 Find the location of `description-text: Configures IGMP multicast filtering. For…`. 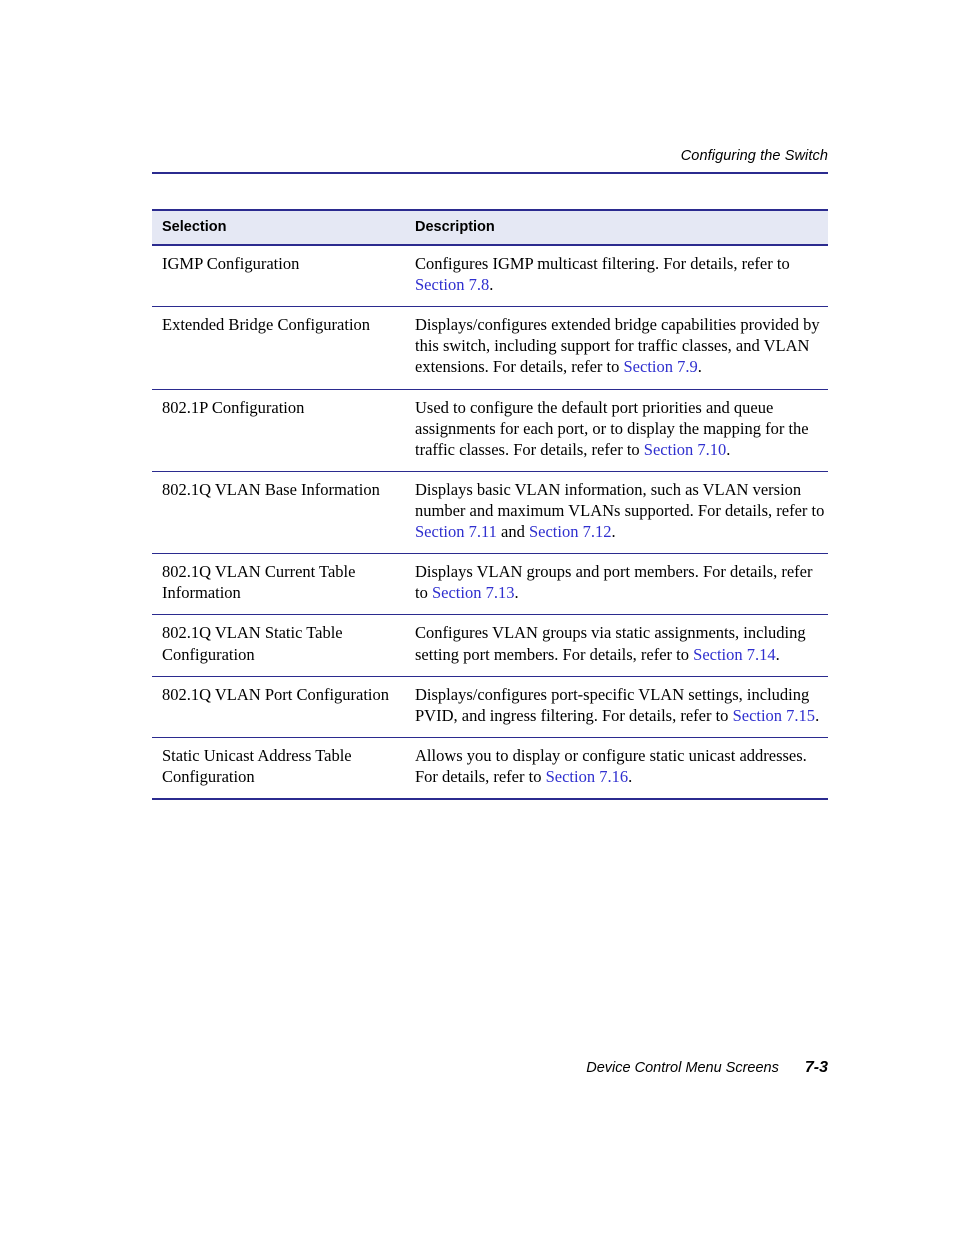

description-text: Configures IGMP multicast filtering. For… is located at coordinates (602, 263).